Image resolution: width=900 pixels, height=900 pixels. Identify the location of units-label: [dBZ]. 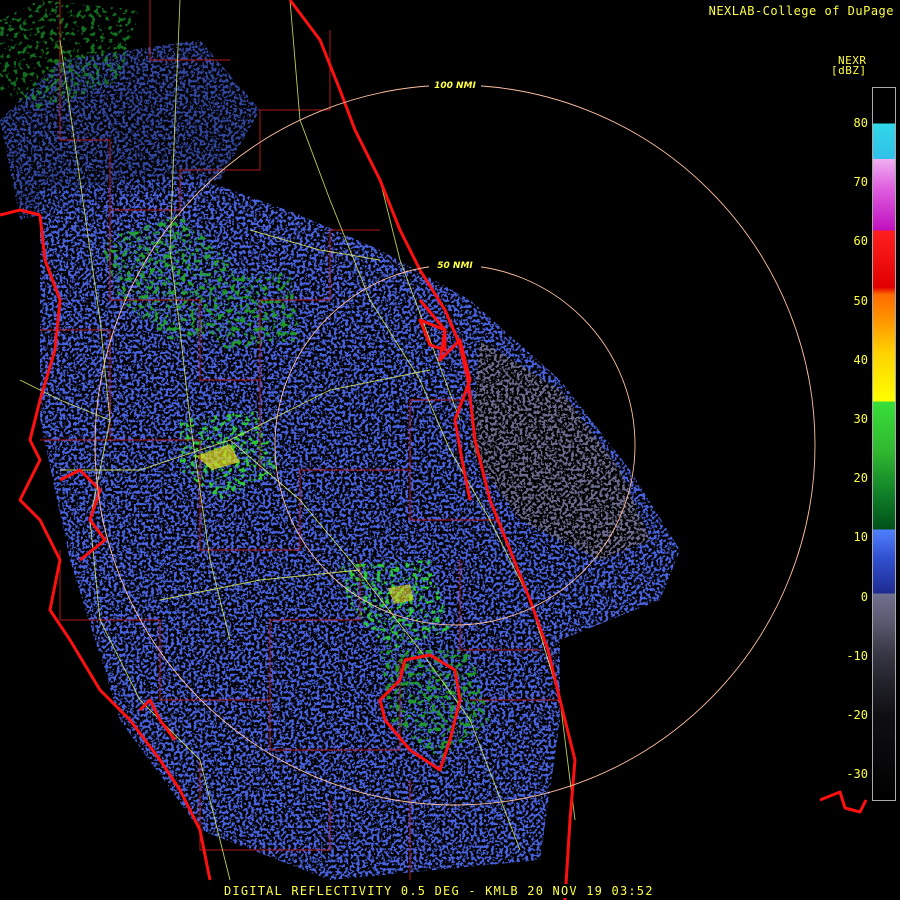
(849, 70).